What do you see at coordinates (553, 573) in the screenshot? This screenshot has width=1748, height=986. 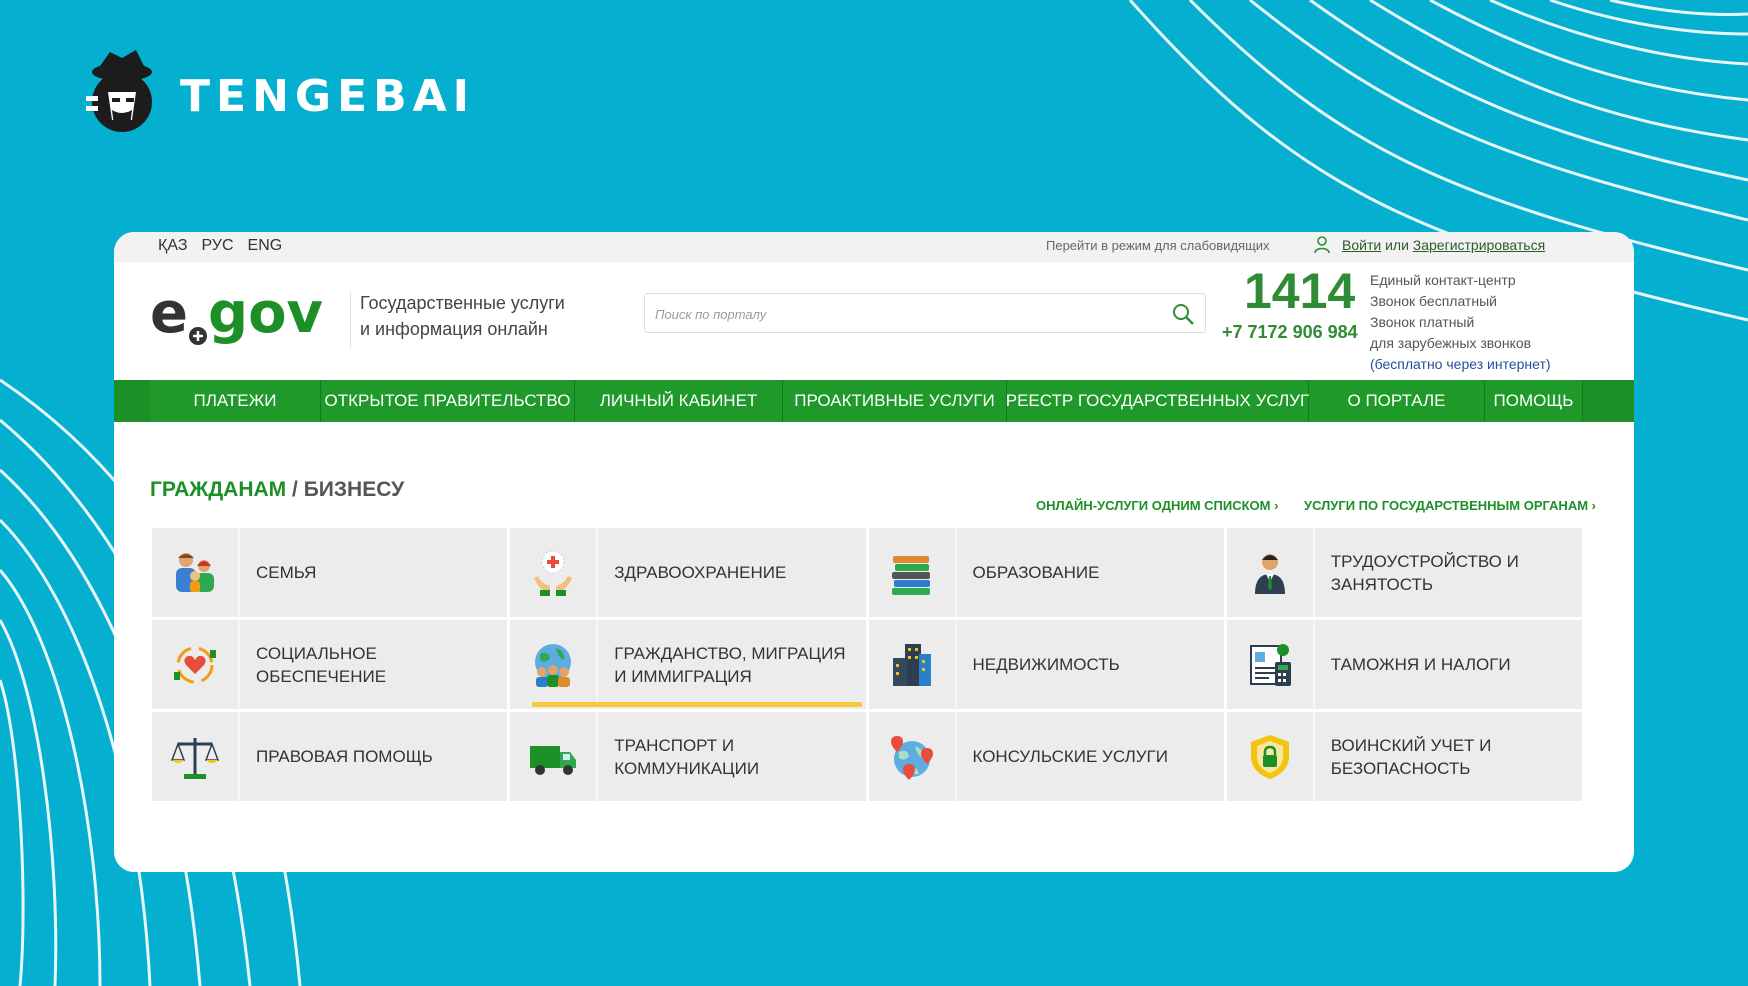 I see `healthcare-icon` at bounding box center [553, 573].